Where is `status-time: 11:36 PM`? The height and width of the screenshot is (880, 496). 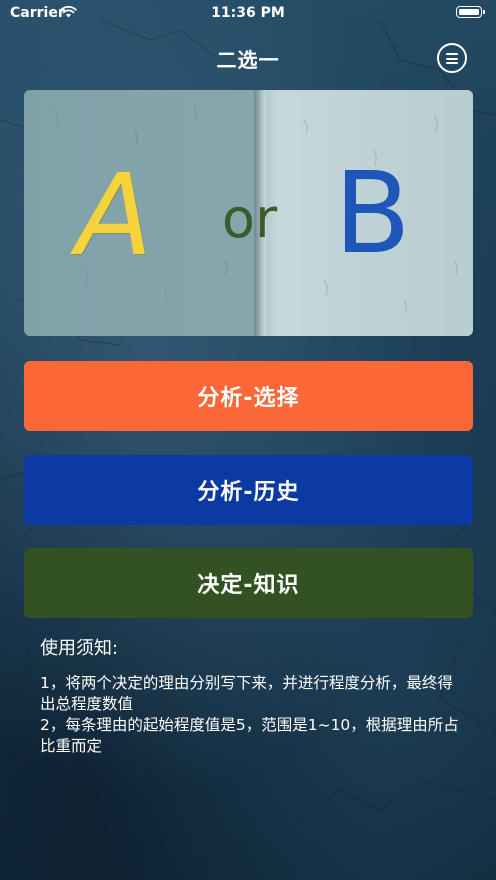 status-time: 11:36 PM is located at coordinates (248, 13).